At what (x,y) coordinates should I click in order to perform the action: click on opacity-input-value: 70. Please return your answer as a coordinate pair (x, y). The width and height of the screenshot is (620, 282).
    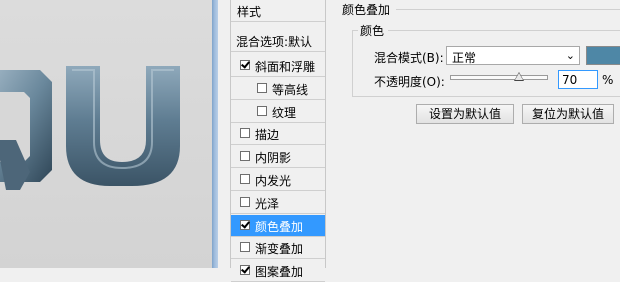
    Looking at the image, I should click on (570, 80).